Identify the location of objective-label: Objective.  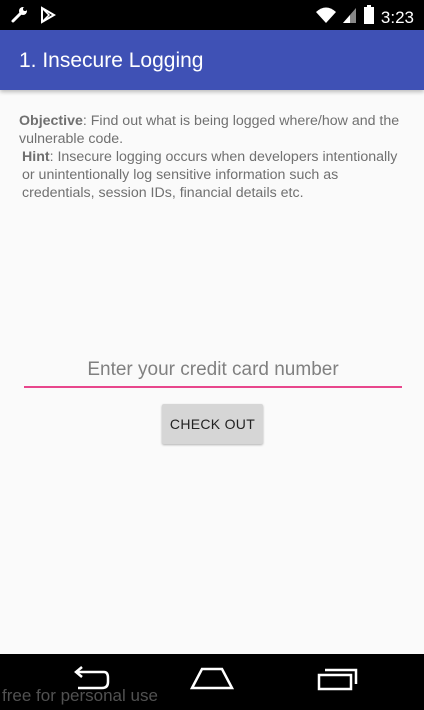
(51, 121).